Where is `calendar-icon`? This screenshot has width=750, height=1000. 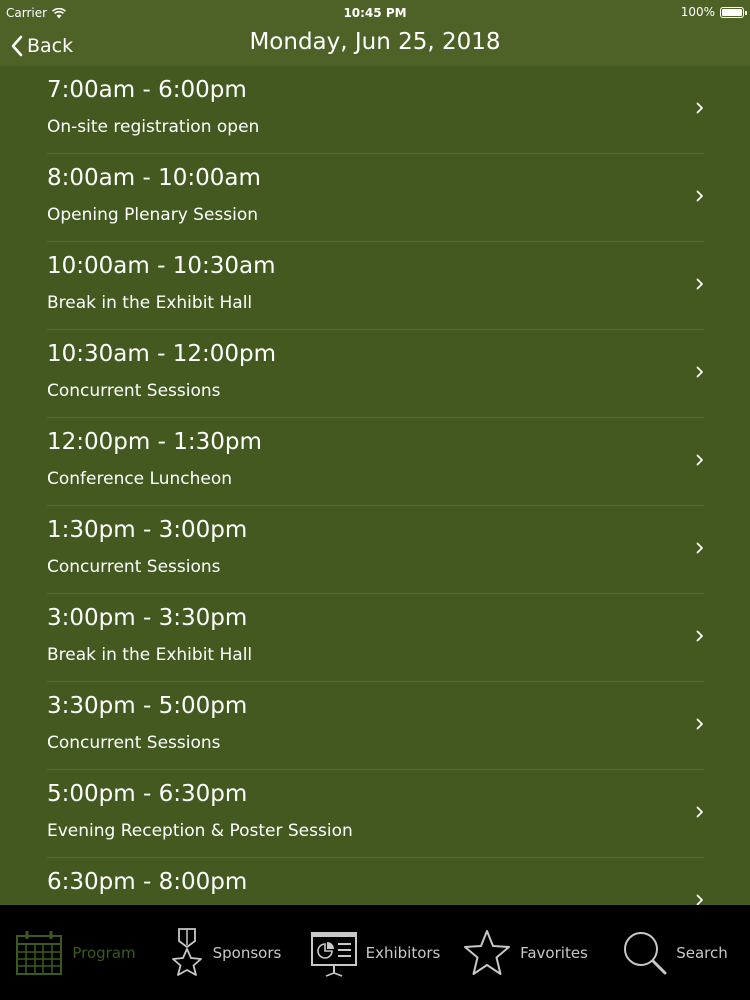
calendar-icon is located at coordinates (39, 953).